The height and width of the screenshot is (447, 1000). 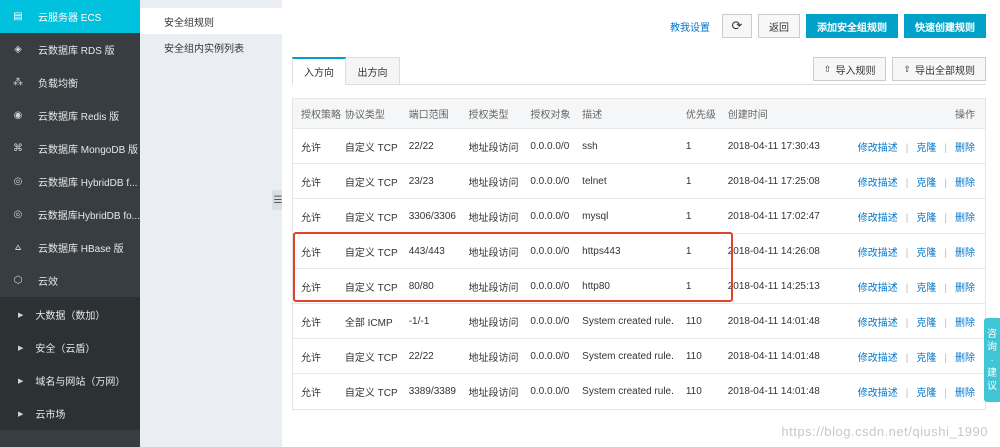 I want to click on cell-desc: ssh, so click(x=590, y=146).